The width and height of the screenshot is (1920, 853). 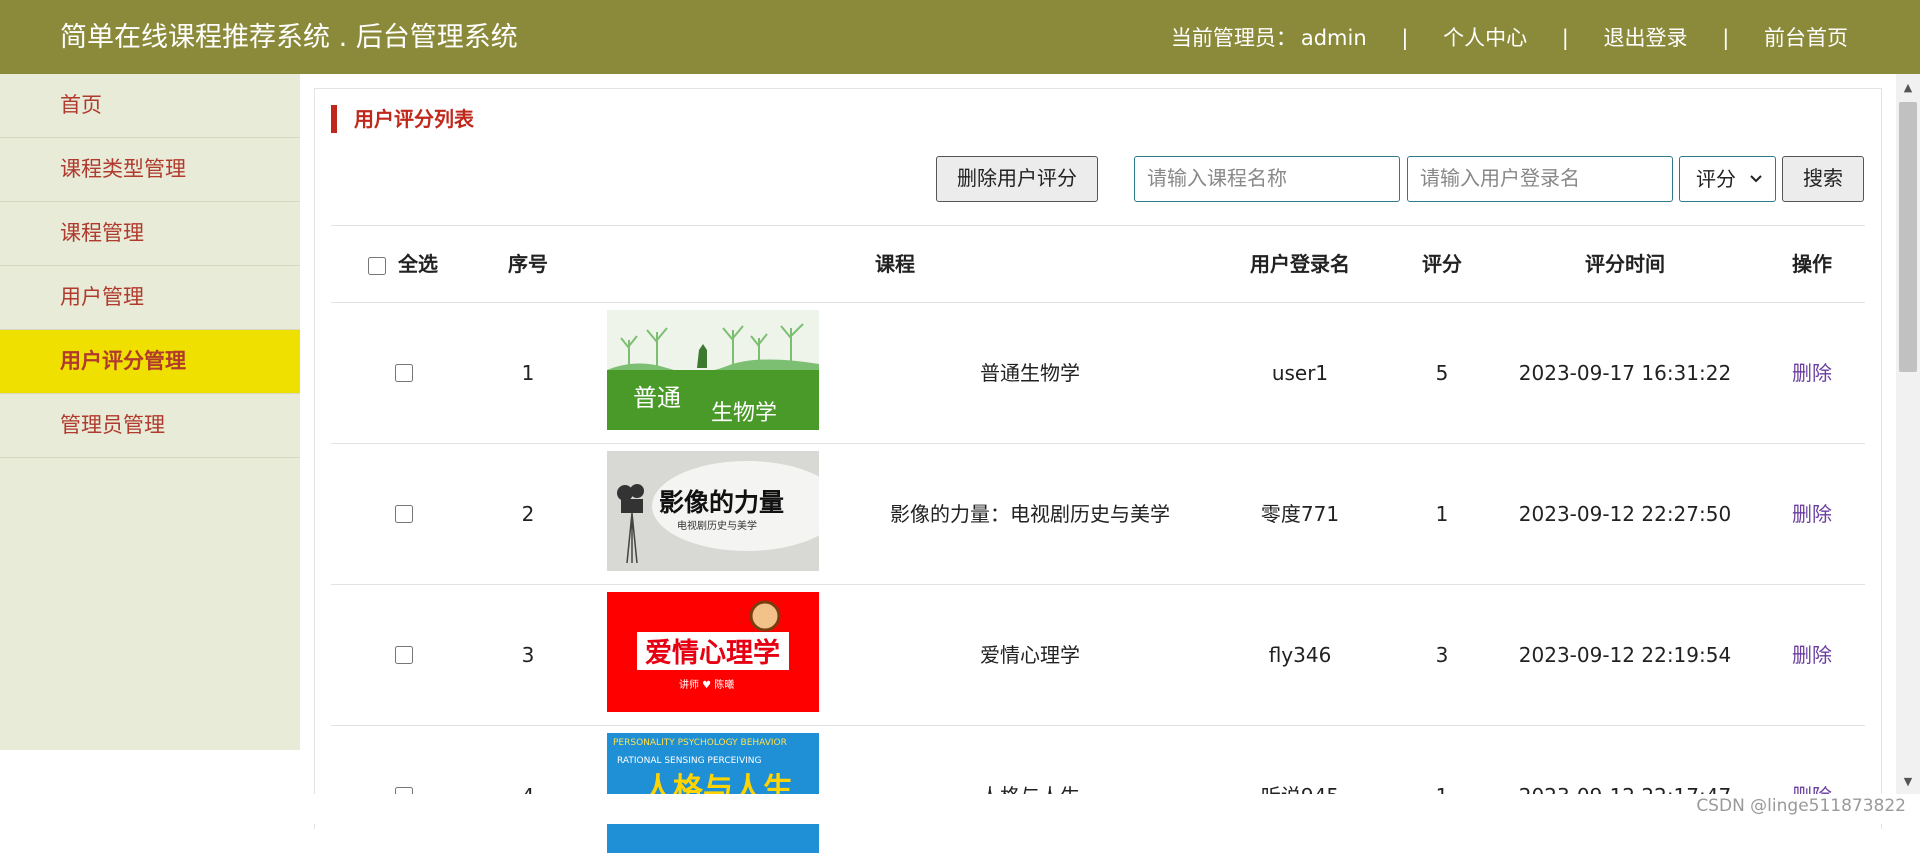 What do you see at coordinates (1625, 655) in the screenshot?
I see `row-rating-time: 2023-09-12 22:19:54` at bounding box center [1625, 655].